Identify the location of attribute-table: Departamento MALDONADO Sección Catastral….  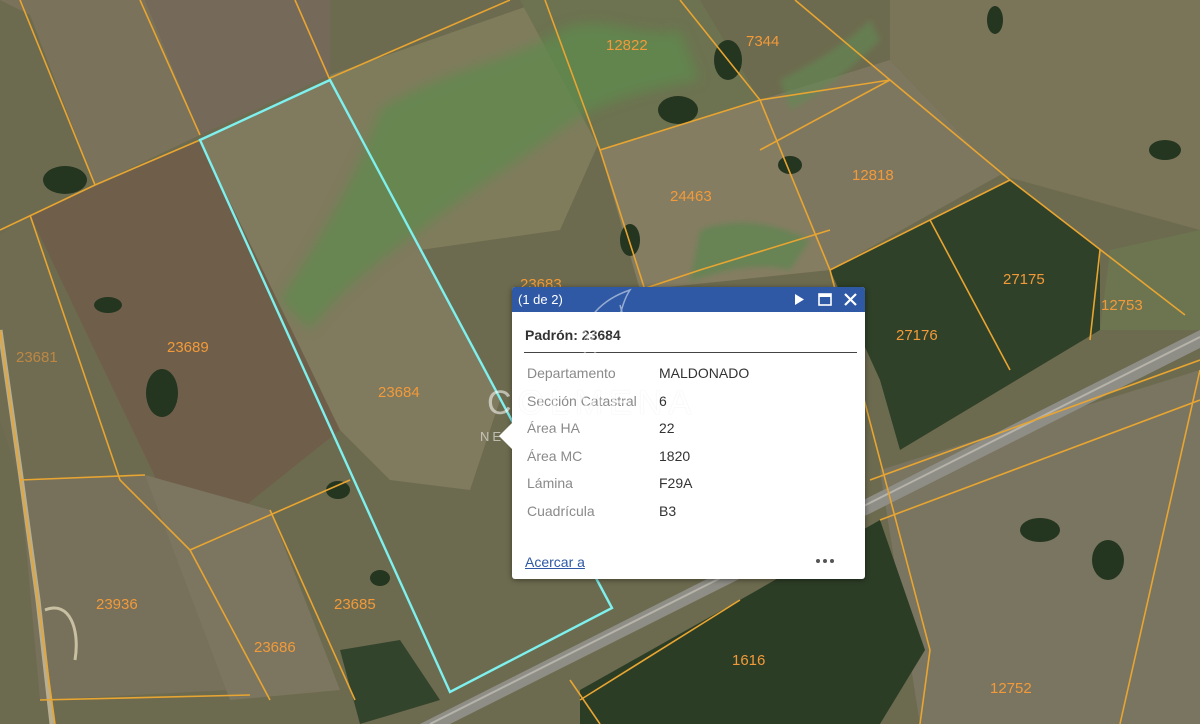
(638, 445).